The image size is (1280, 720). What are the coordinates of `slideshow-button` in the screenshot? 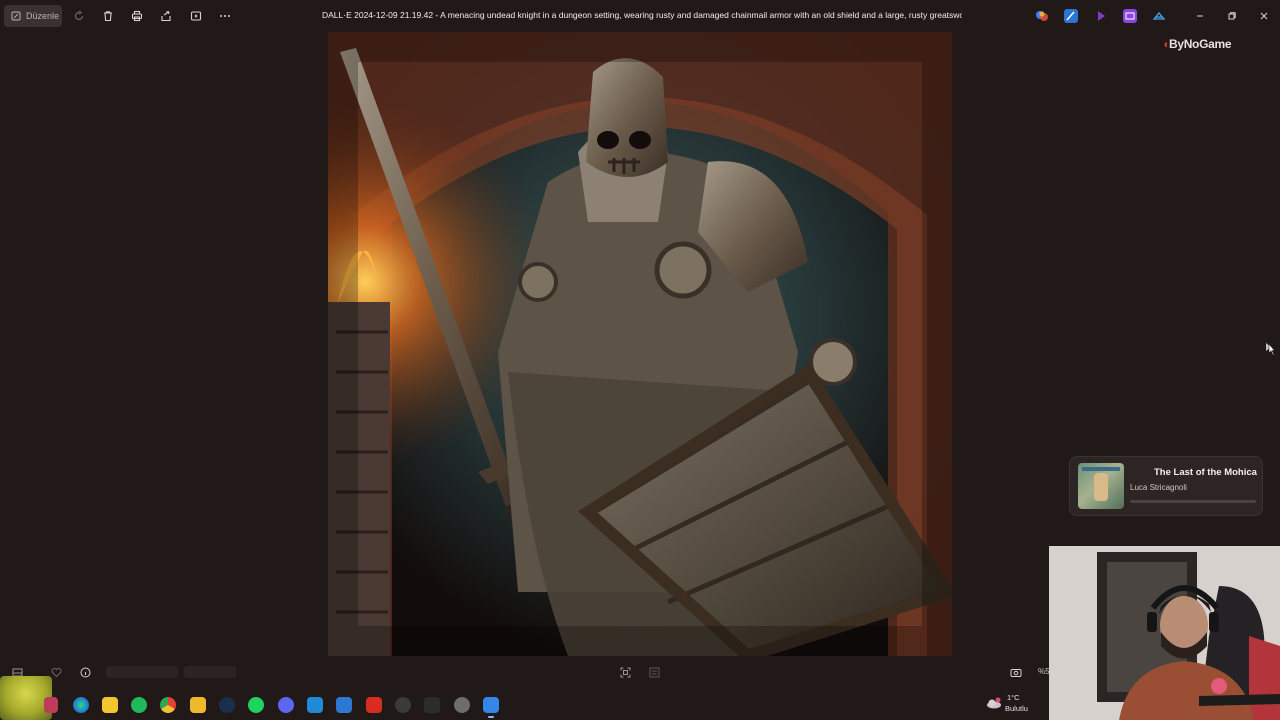 It's located at (196, 16).